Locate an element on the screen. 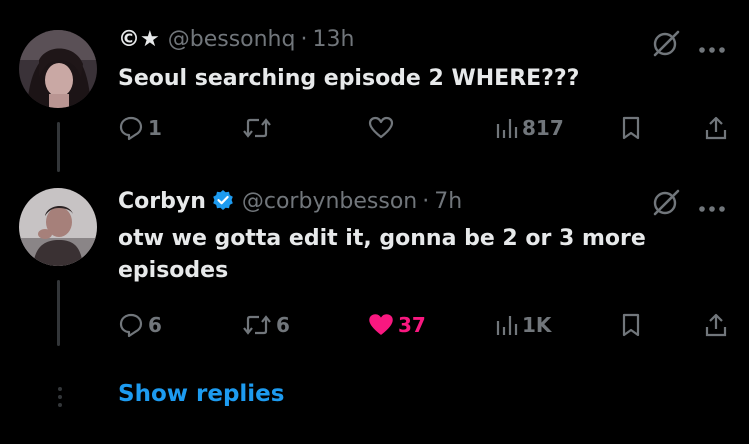 This screenshot has width=749, height=444. reply-button: 6 is located at coordinates (140, 325).